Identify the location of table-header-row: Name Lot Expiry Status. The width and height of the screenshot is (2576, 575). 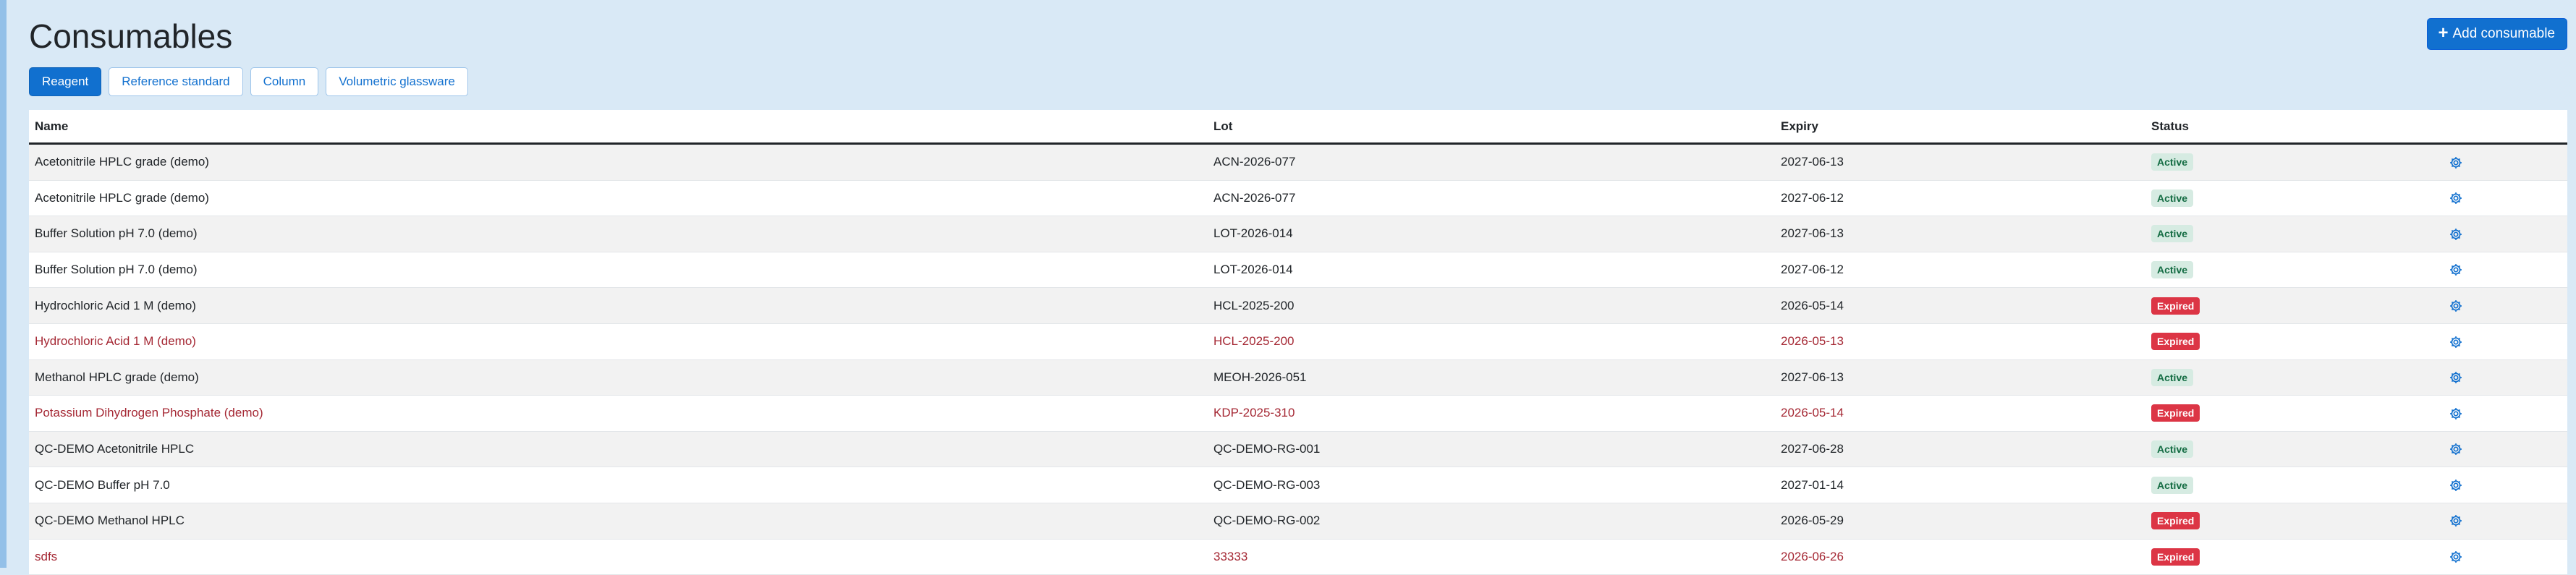
(1298, 127).